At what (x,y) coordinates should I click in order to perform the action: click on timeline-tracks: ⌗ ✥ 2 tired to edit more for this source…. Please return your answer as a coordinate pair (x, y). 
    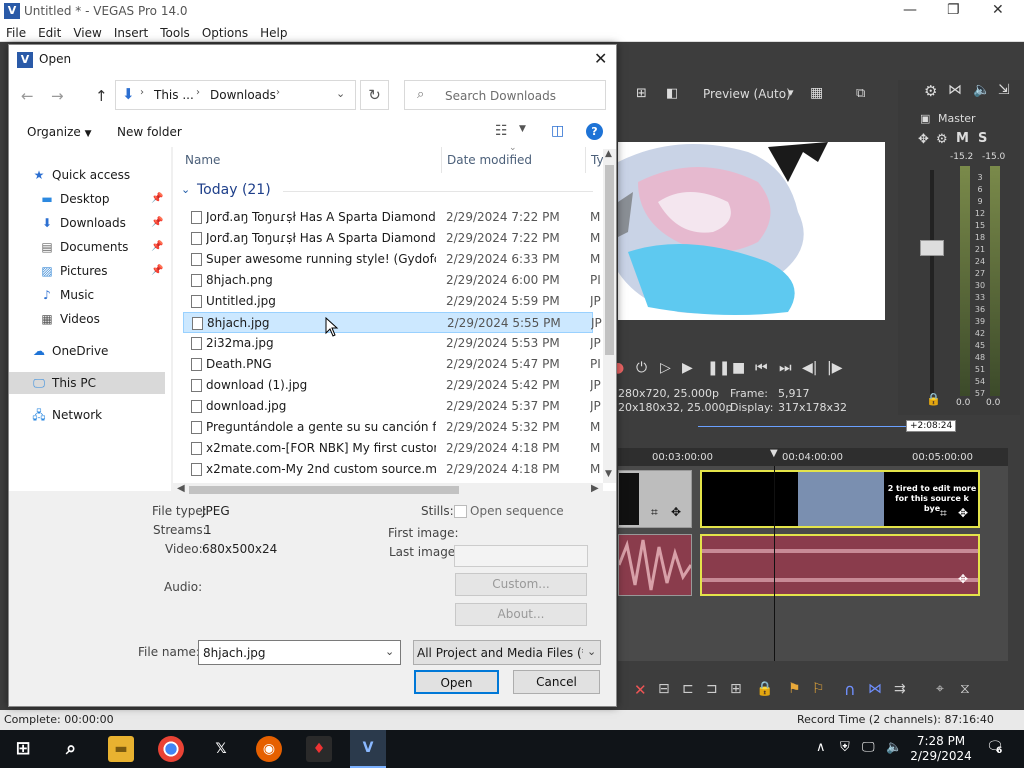
    Looking at the image, I should click on (812, 563).